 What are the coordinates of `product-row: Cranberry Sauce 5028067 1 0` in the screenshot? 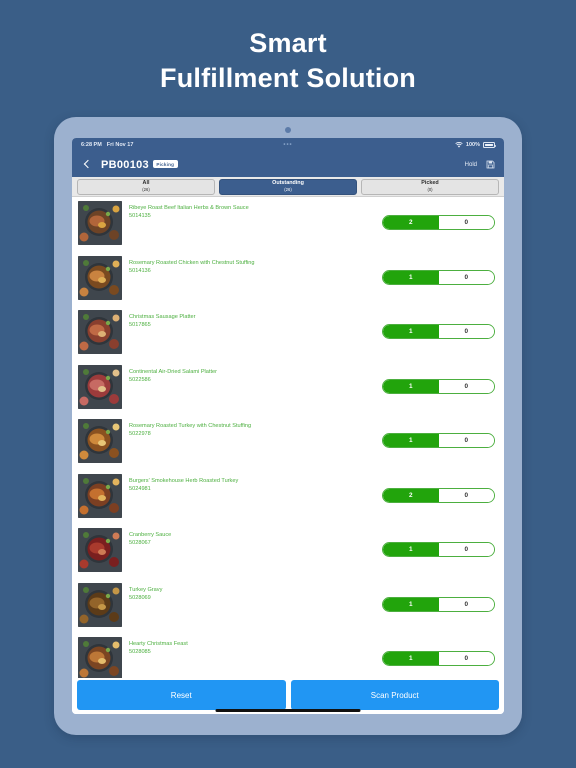 It's located at (288, 551).